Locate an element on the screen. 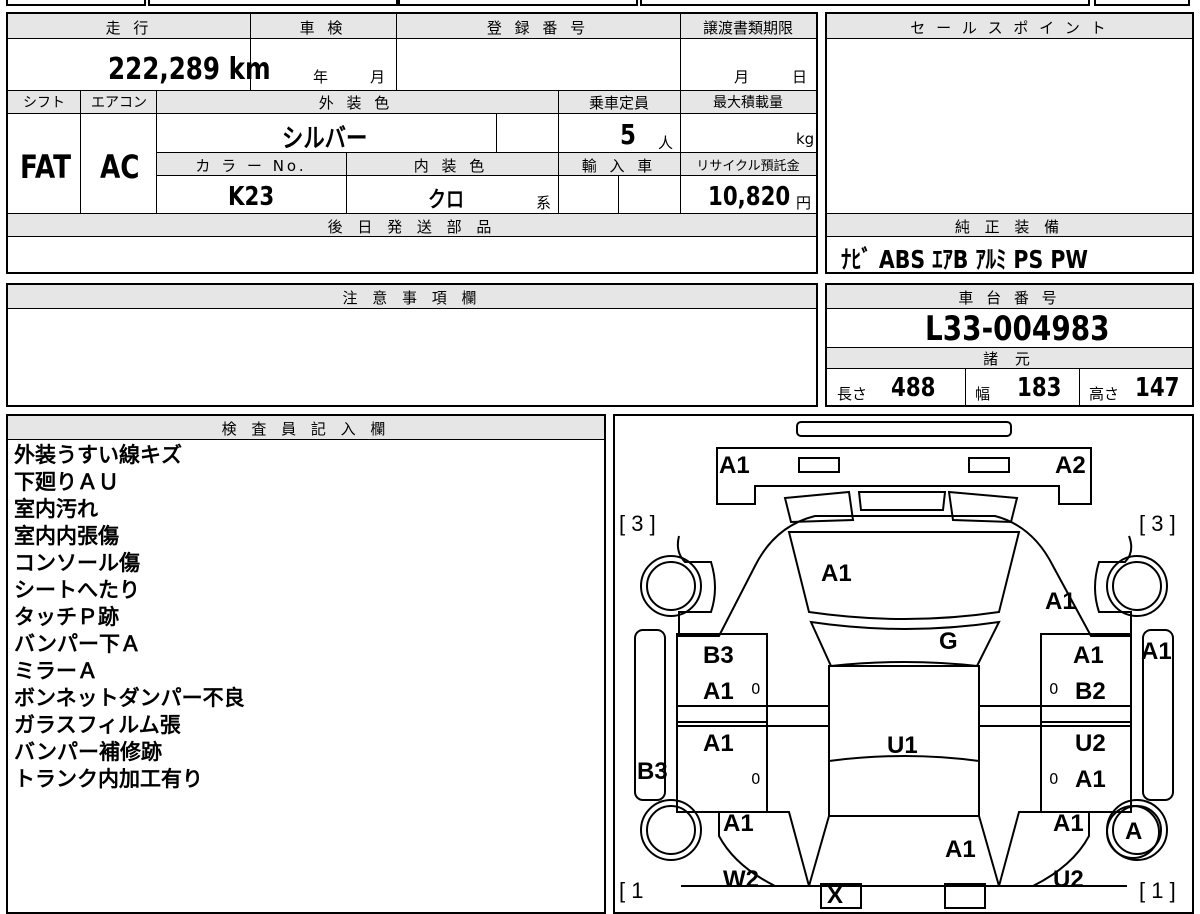 The width and height of the screenshot is (1200, 914). tire-rear-left-mark: [ 1 is located at coordinates (631, 890).